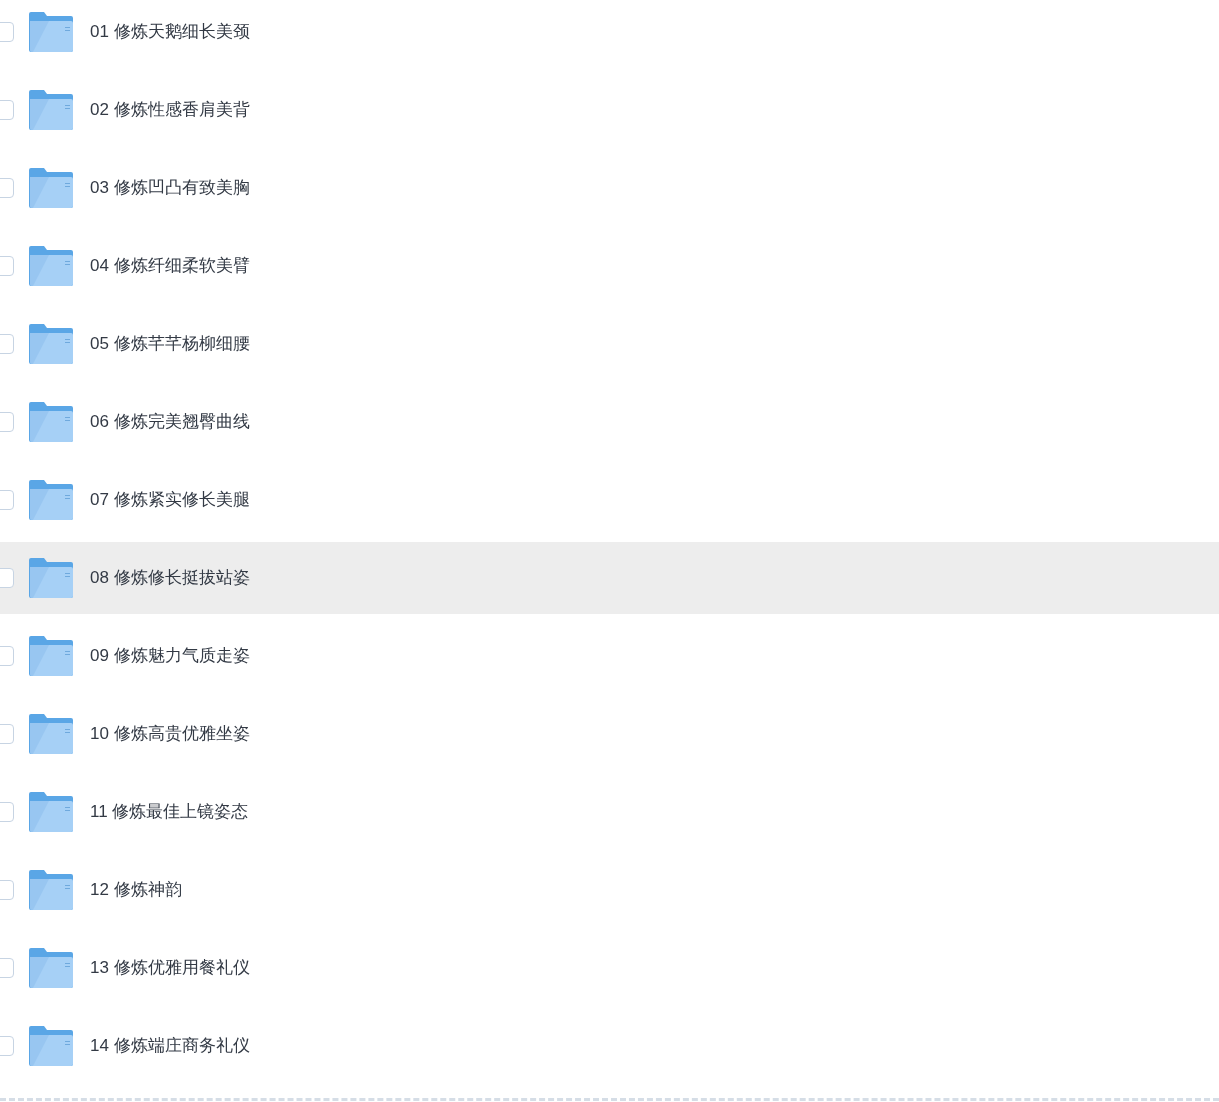  Describe the element at coordinates (170, 110) in the screenshot. I see `folder-name: 02 修炼性感香肩美背` at that location.